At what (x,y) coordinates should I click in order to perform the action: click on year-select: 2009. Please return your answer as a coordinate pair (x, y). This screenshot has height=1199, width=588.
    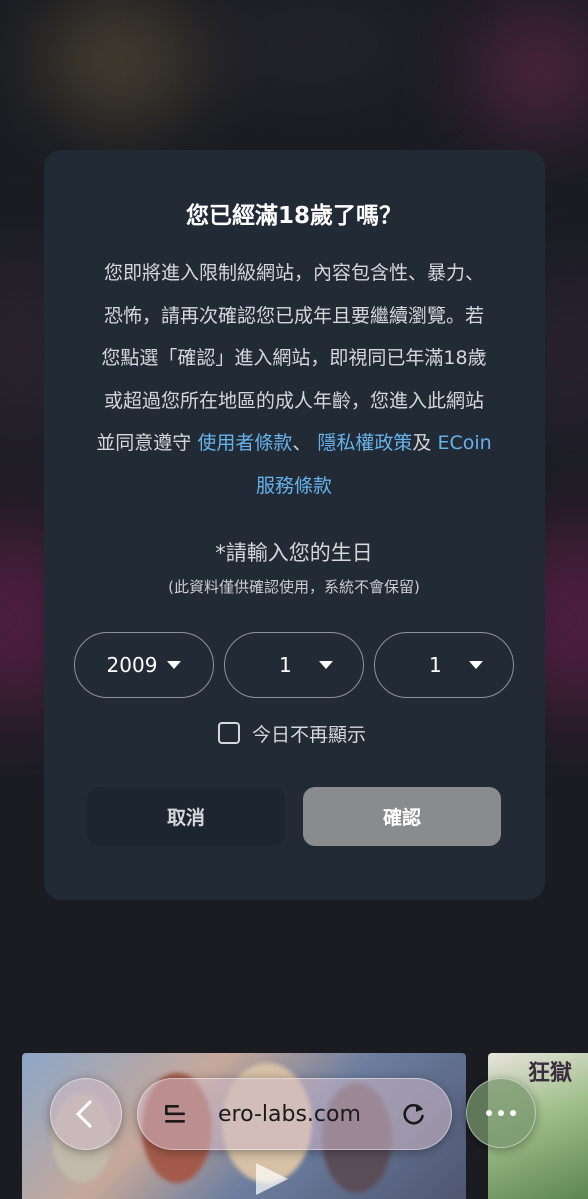
    Looking at the image, I should click on (144, 665).